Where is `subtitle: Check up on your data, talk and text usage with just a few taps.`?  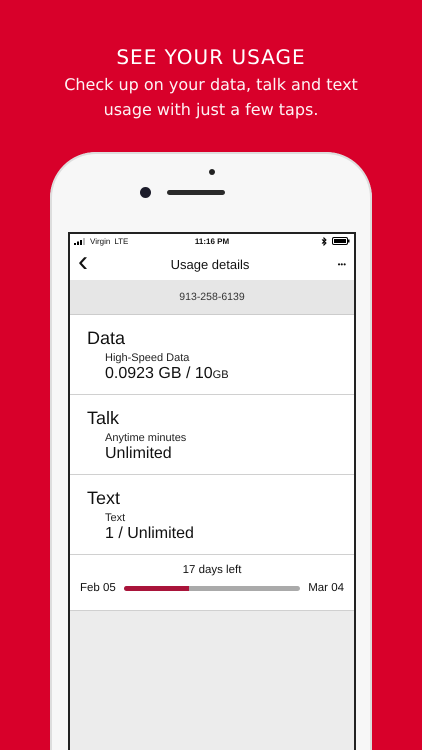 subtitle: Check up on your data, talk and text usage with just a few taps. is located at coordinates (211, 97).